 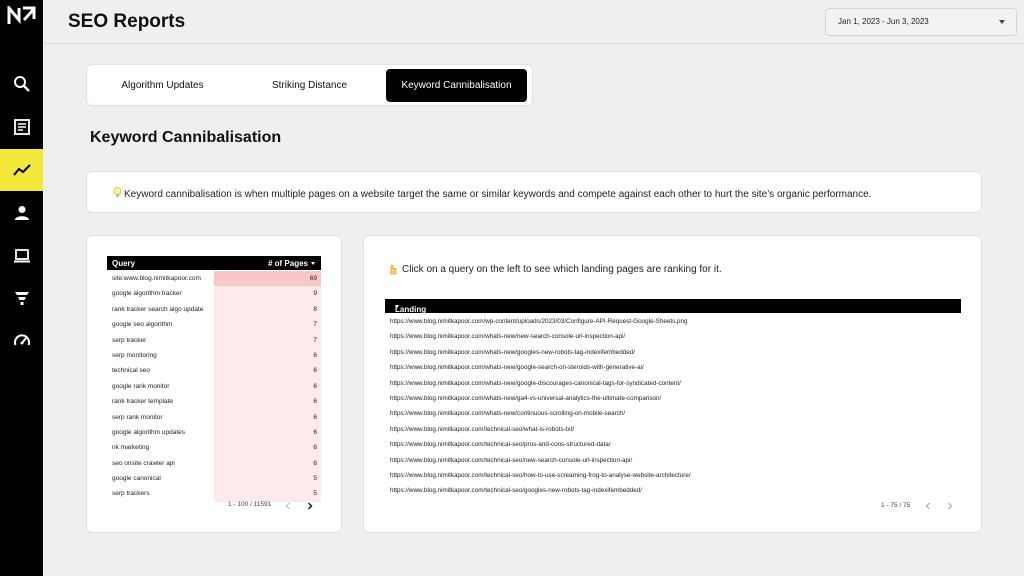 I want to click on lightbulb-icon, so click(x=117, y=192).